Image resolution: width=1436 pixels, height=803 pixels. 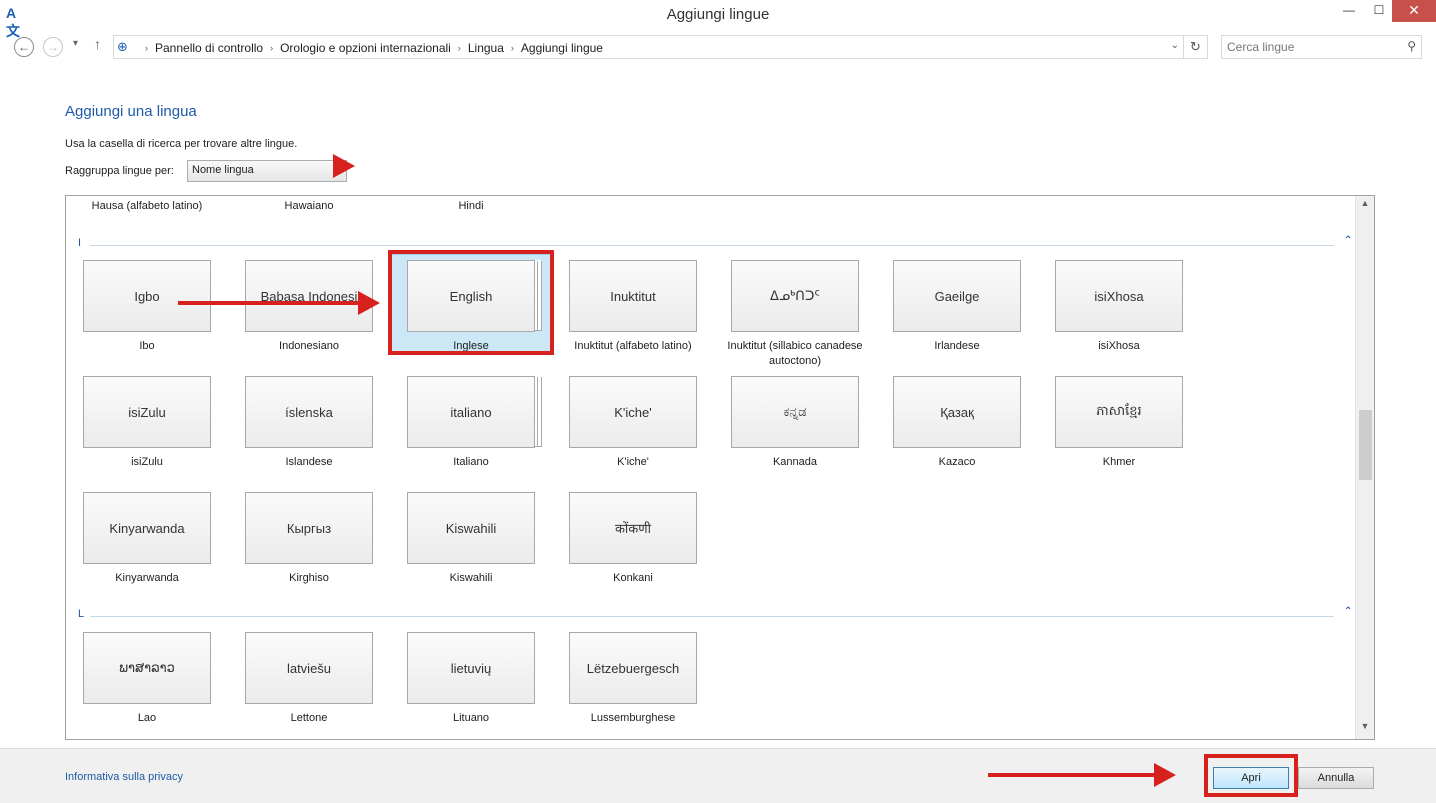 I want to click on language-caption: Kiswahili, so click(x=471, y=578).